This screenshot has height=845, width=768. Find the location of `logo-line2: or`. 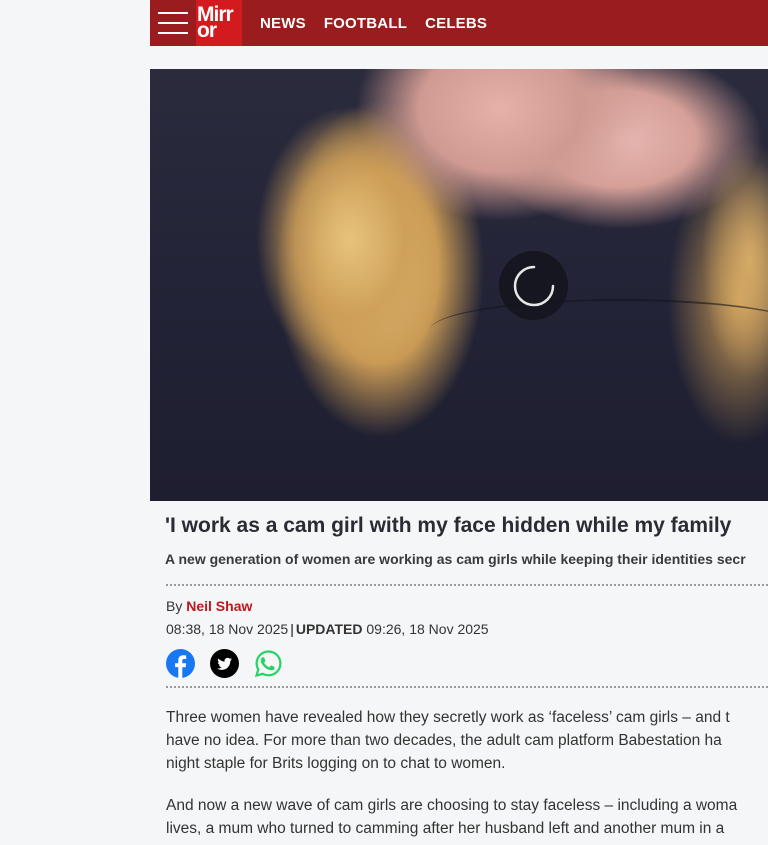

logo-line2: or is located at coordinates (207, 30).